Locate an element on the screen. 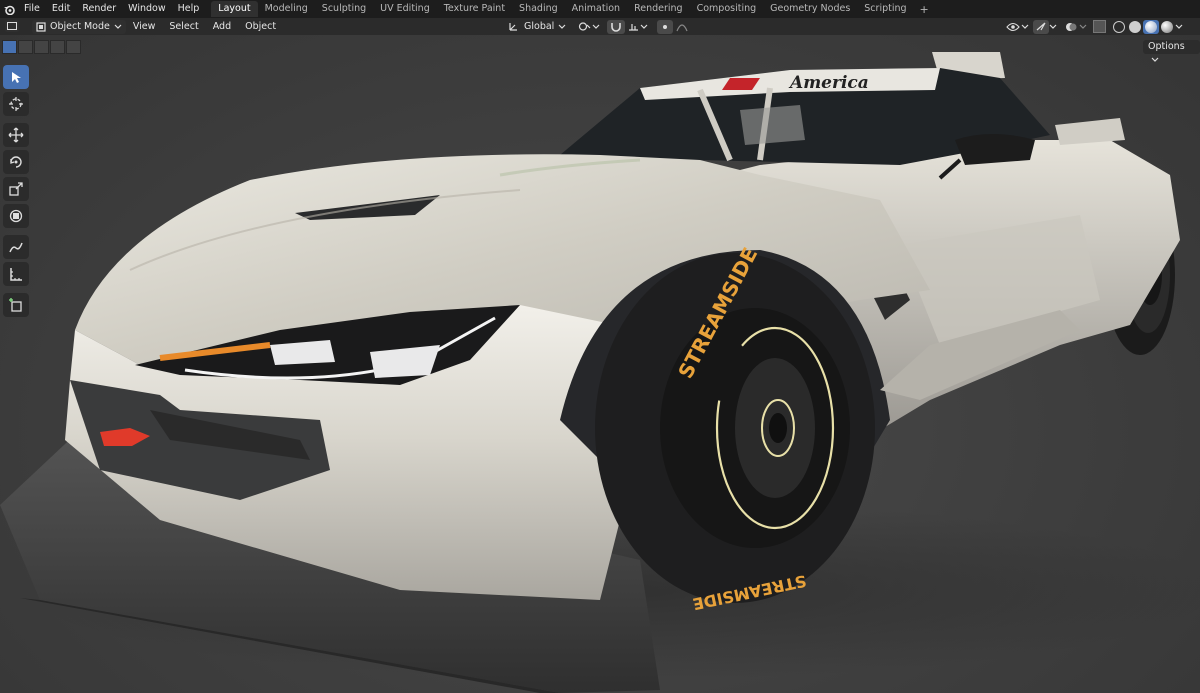 The width and height of the screenshot is (1200, 693). rear-wing is located at coordinates (1090, 131).